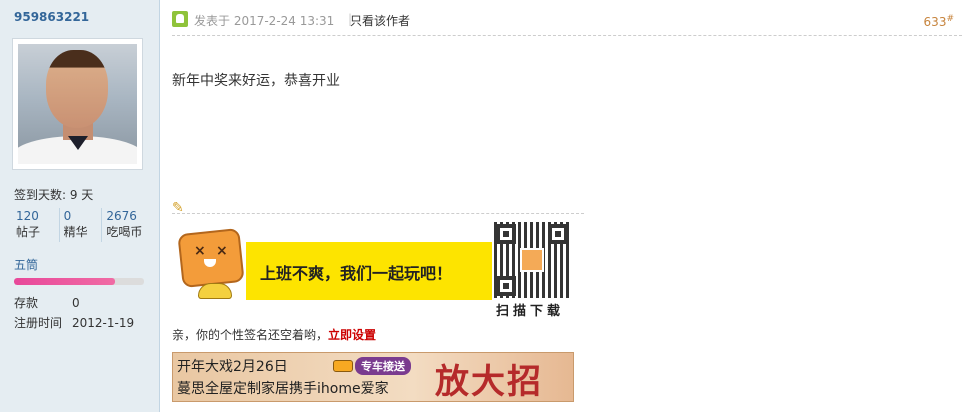  Describe the element at coordinates (65, 281) in the screenshot. I see `grade-progress-fill` at that location.